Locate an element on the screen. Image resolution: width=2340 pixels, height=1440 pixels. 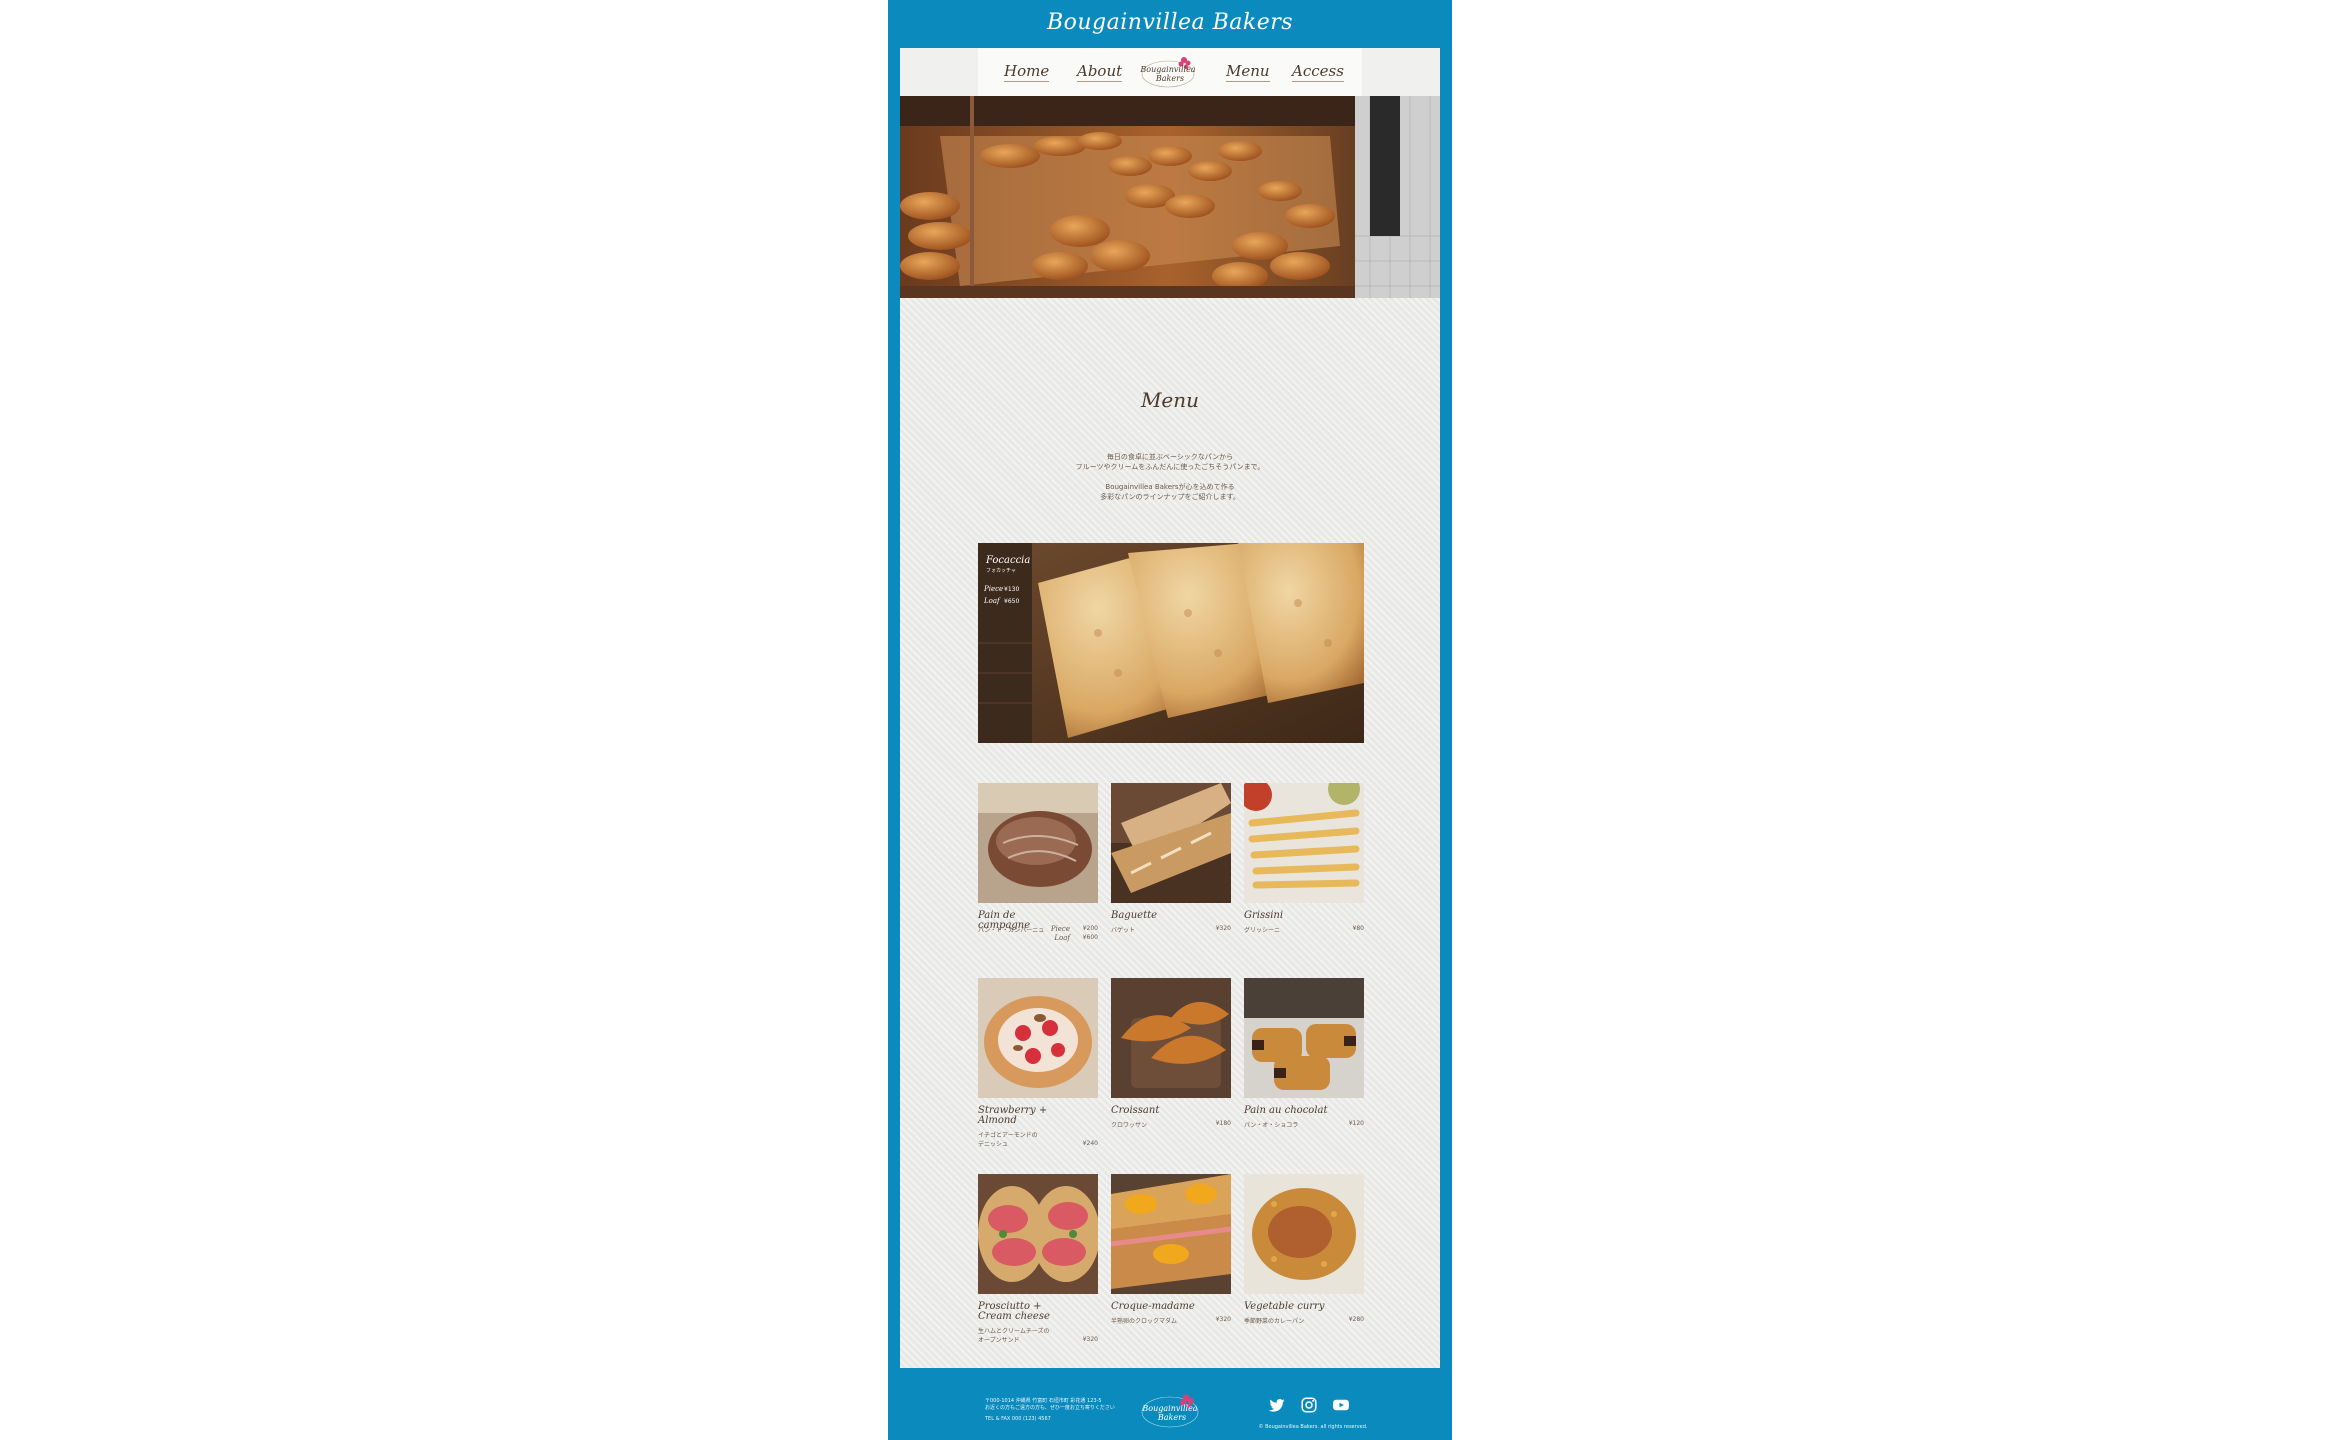
vegetable-curry-image is located at coordinates (1304, 1234).